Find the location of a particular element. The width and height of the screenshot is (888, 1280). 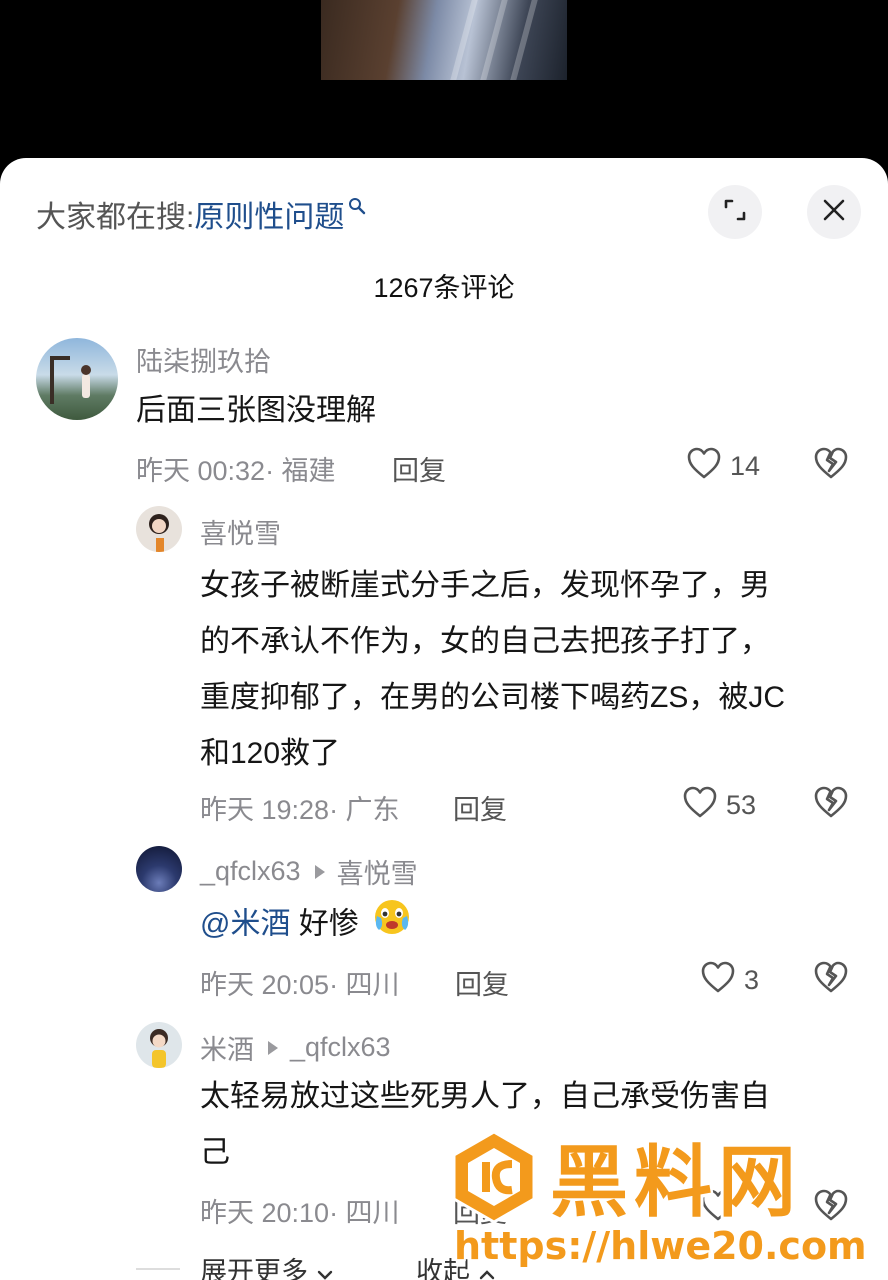

trending-search-prefix: 大家都在搜: is located at coordinates (115, 217).